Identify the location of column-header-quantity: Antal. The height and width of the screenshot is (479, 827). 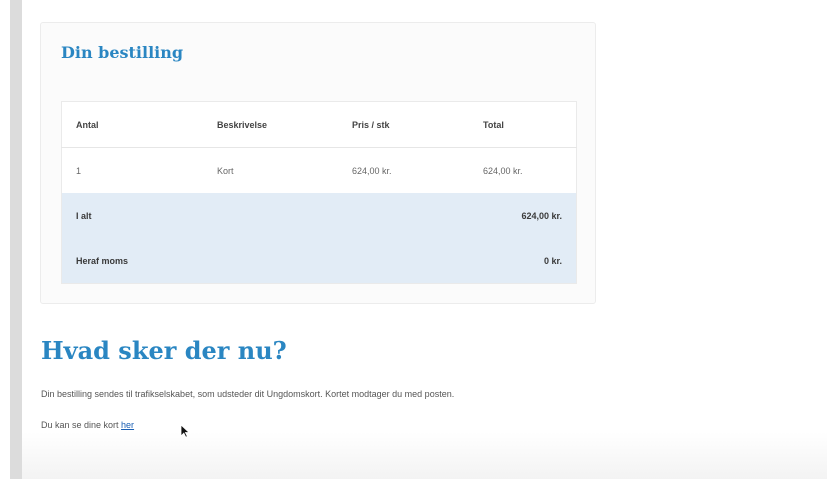
(132, 124).